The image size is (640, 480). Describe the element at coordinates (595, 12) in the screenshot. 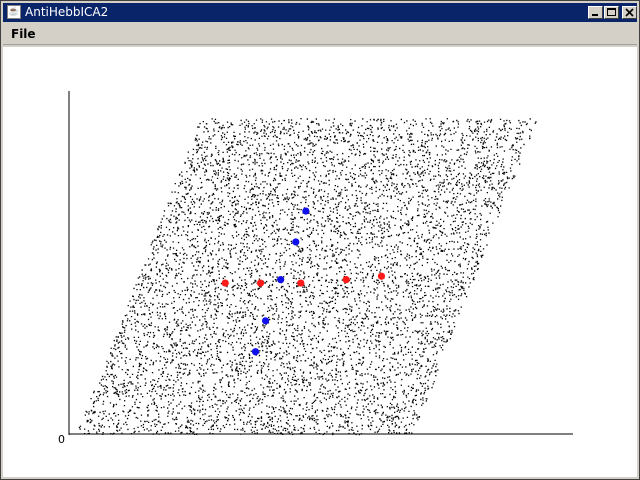

I see `minimize-button` at that location.